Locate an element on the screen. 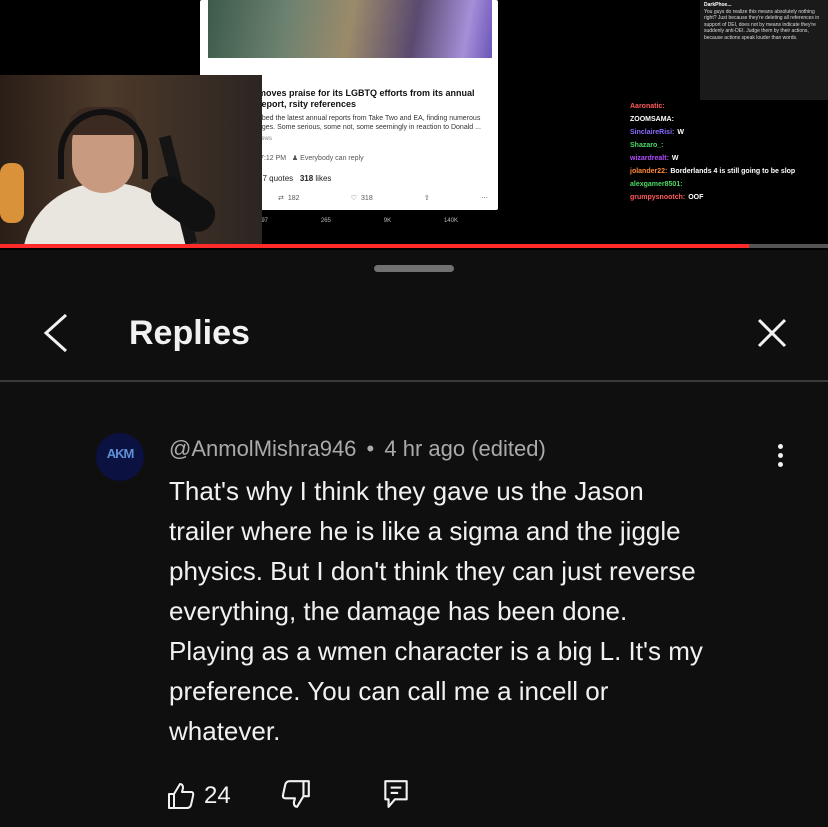  comment-author: @AnmolMishra946 is located at coordinates (262, 448).